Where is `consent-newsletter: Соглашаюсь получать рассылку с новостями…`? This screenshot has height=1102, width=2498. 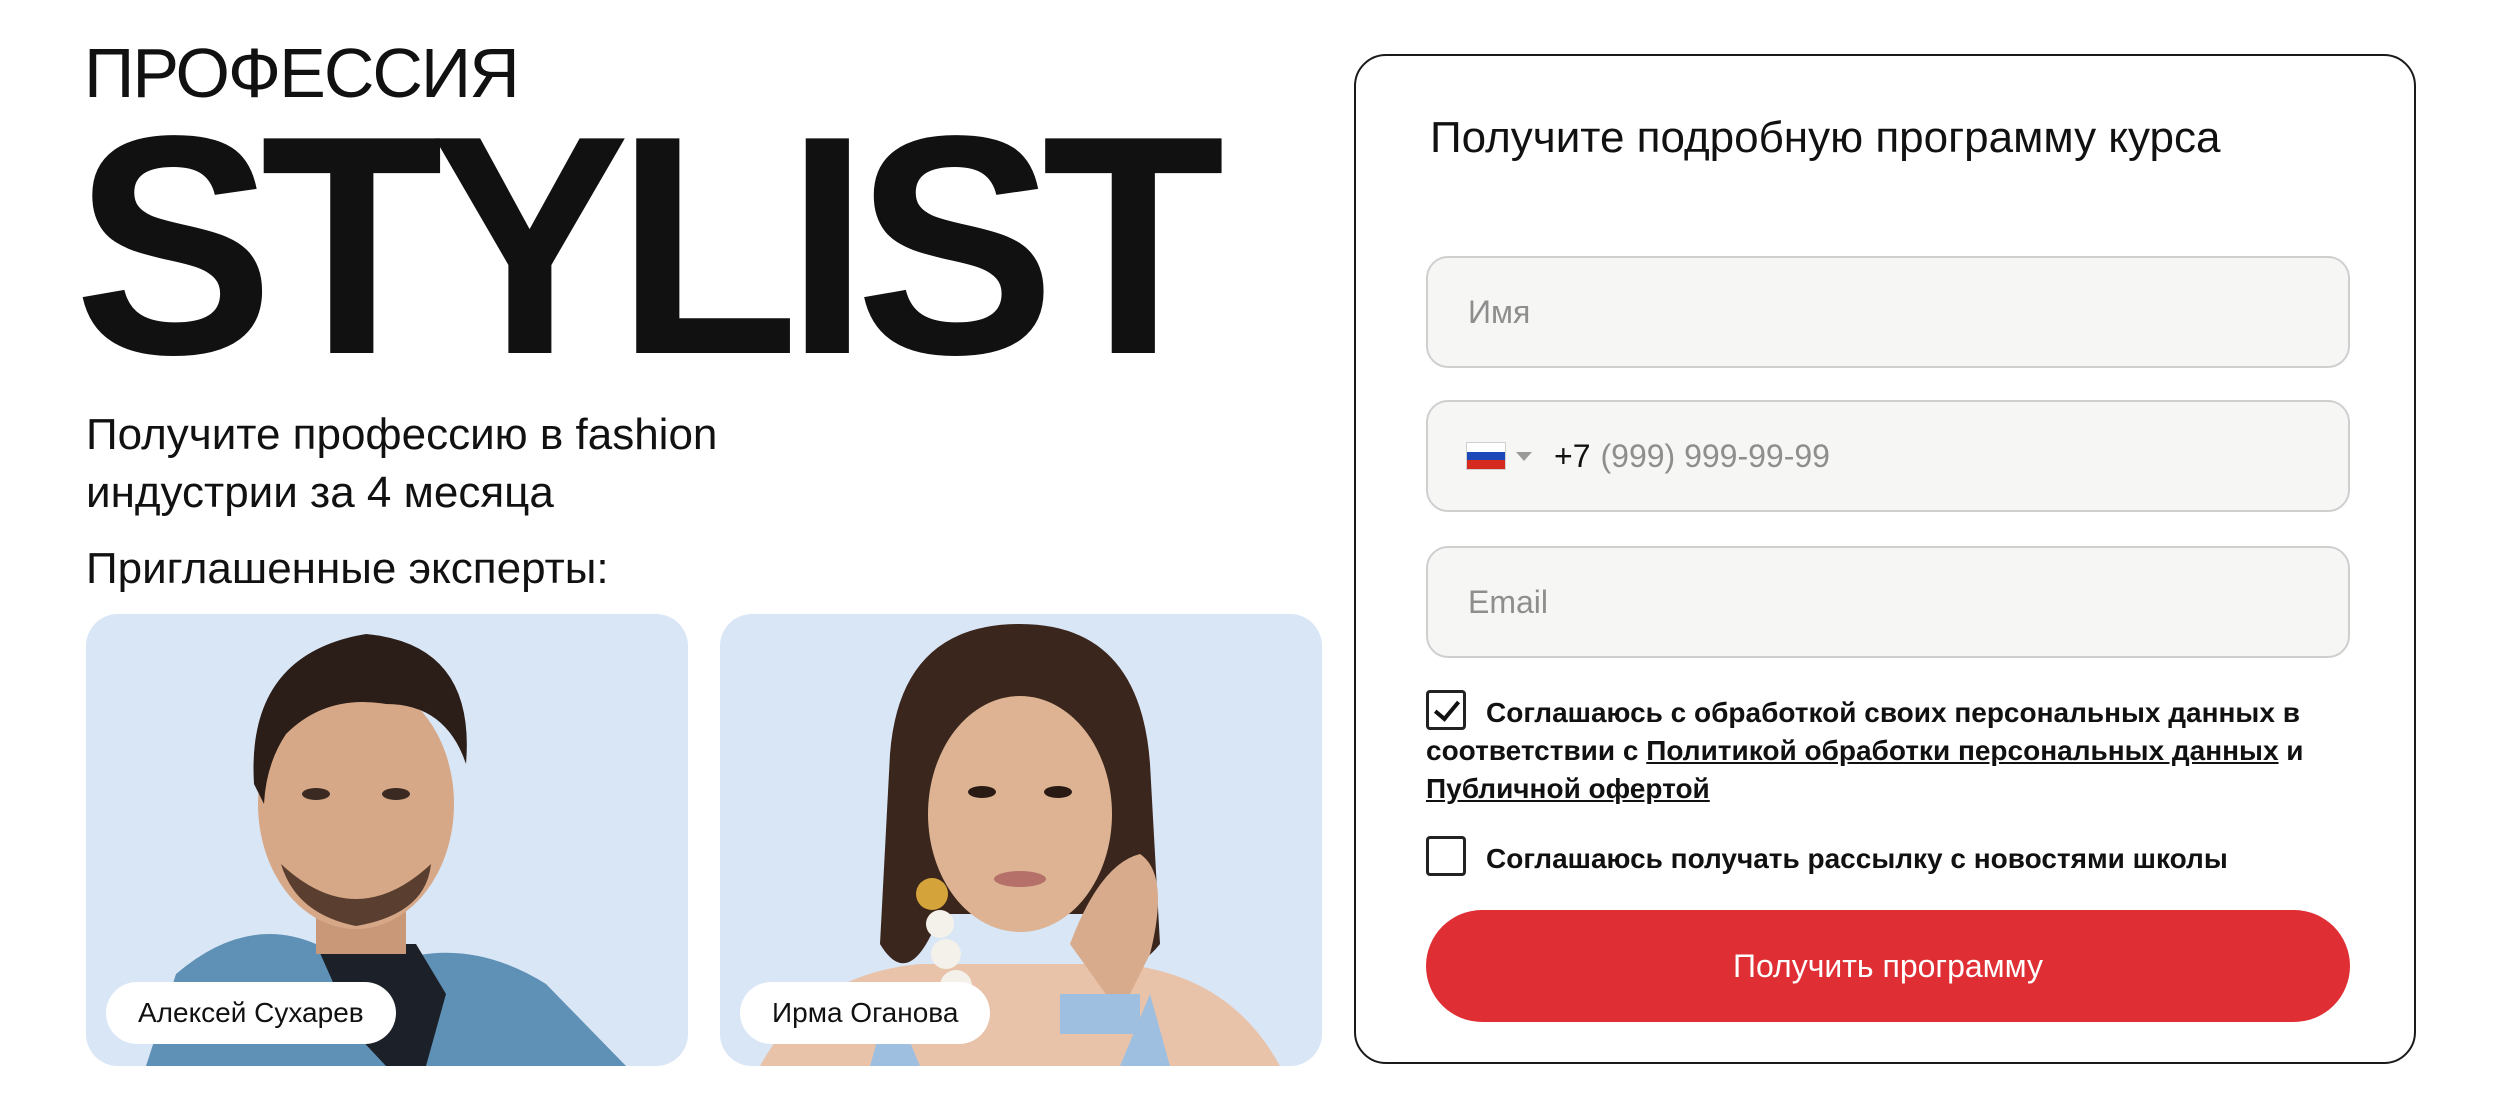
consent-newsletter: Соглашаюсь получать рассылку с новостями… is located at coordinates (1896, 857).